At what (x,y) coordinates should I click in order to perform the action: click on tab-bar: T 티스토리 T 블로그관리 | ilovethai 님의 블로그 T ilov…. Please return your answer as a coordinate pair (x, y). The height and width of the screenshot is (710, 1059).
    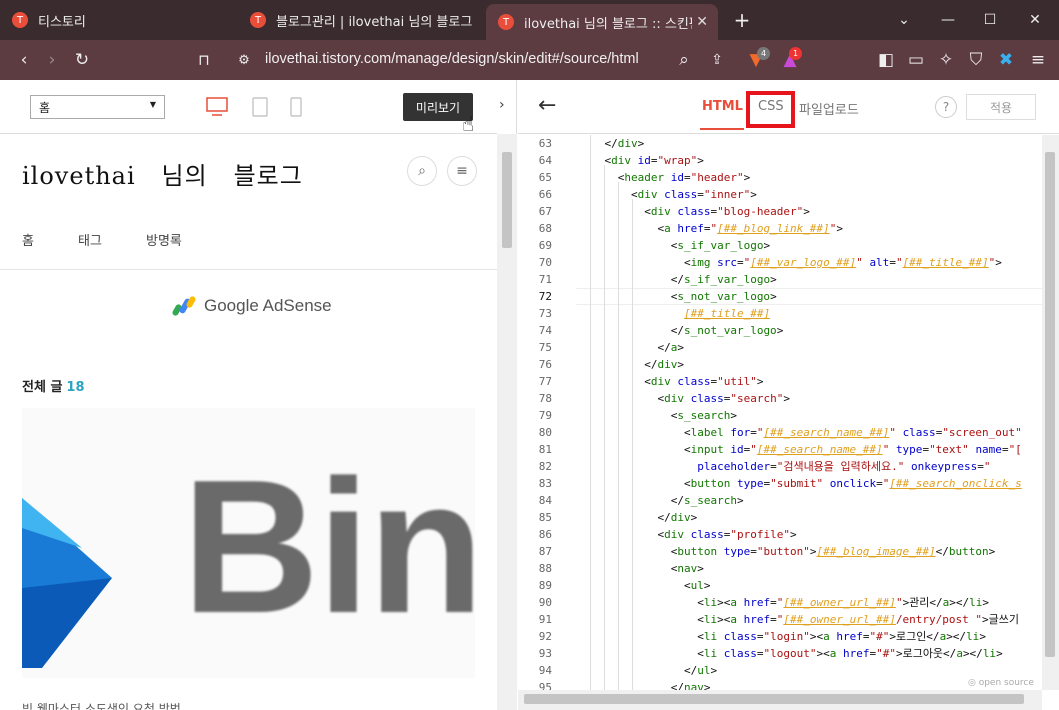
    Looking at the image, I should click on (529, 20).